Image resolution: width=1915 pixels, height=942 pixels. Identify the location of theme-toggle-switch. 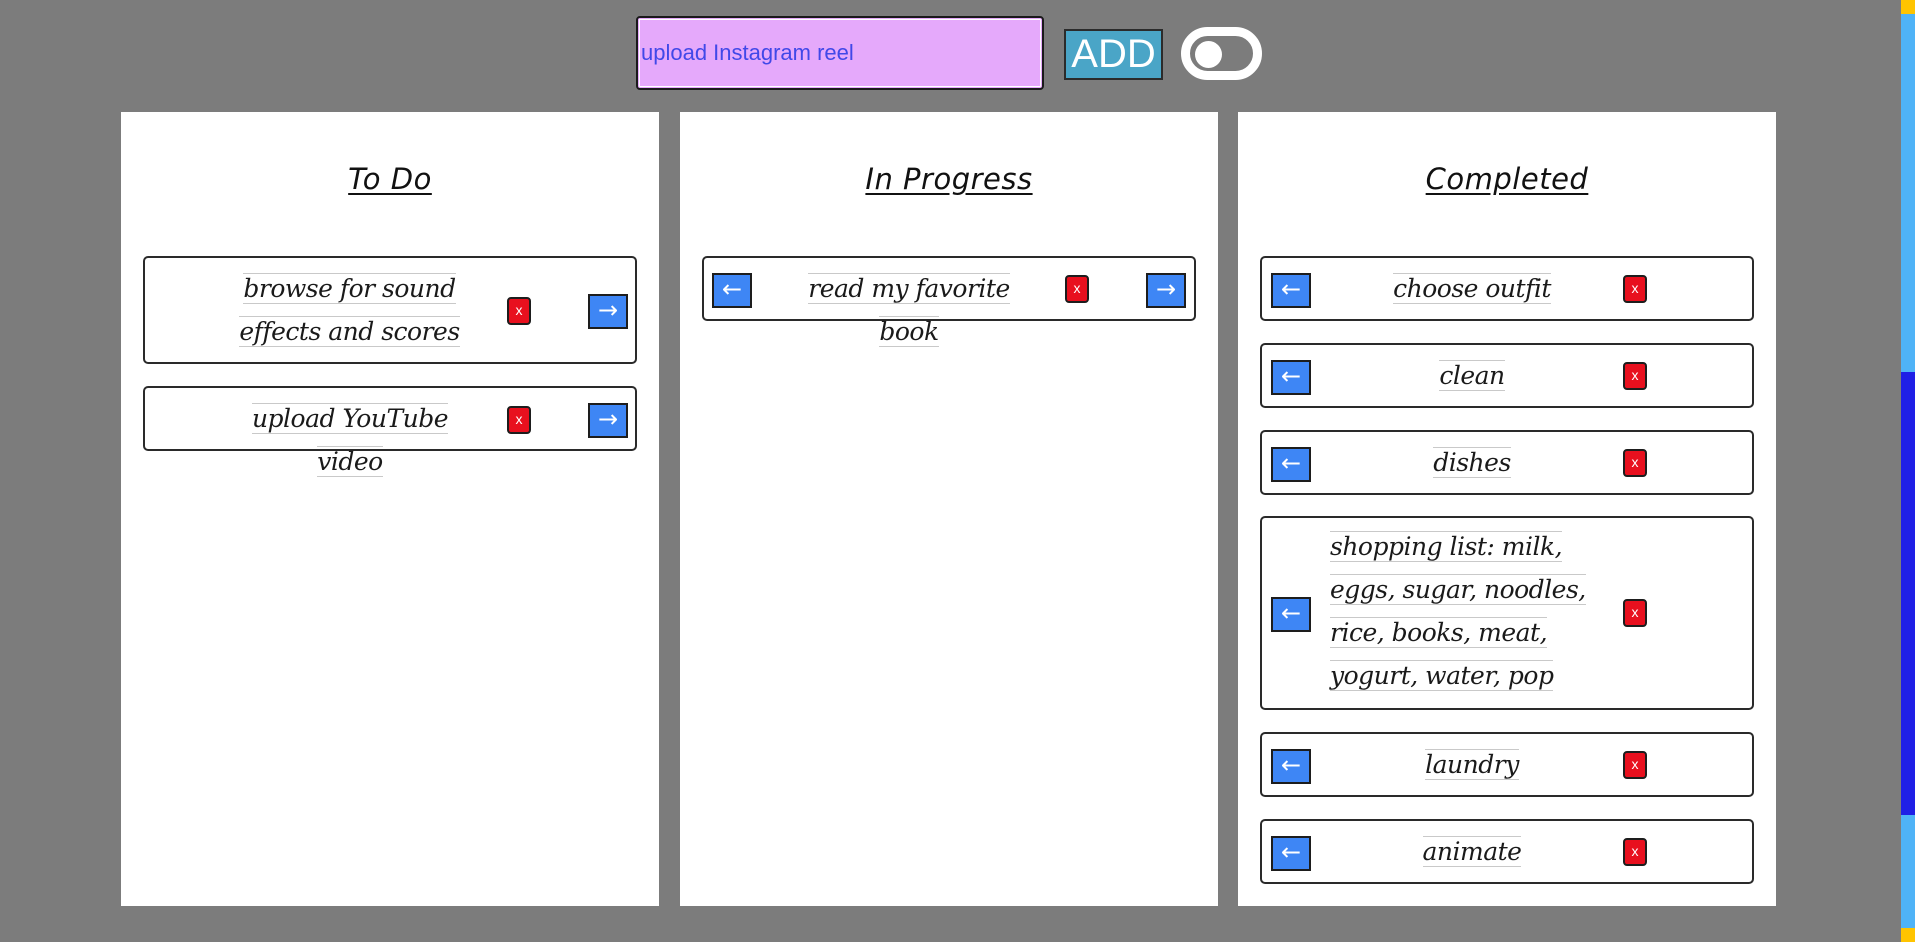
(1221, 53).